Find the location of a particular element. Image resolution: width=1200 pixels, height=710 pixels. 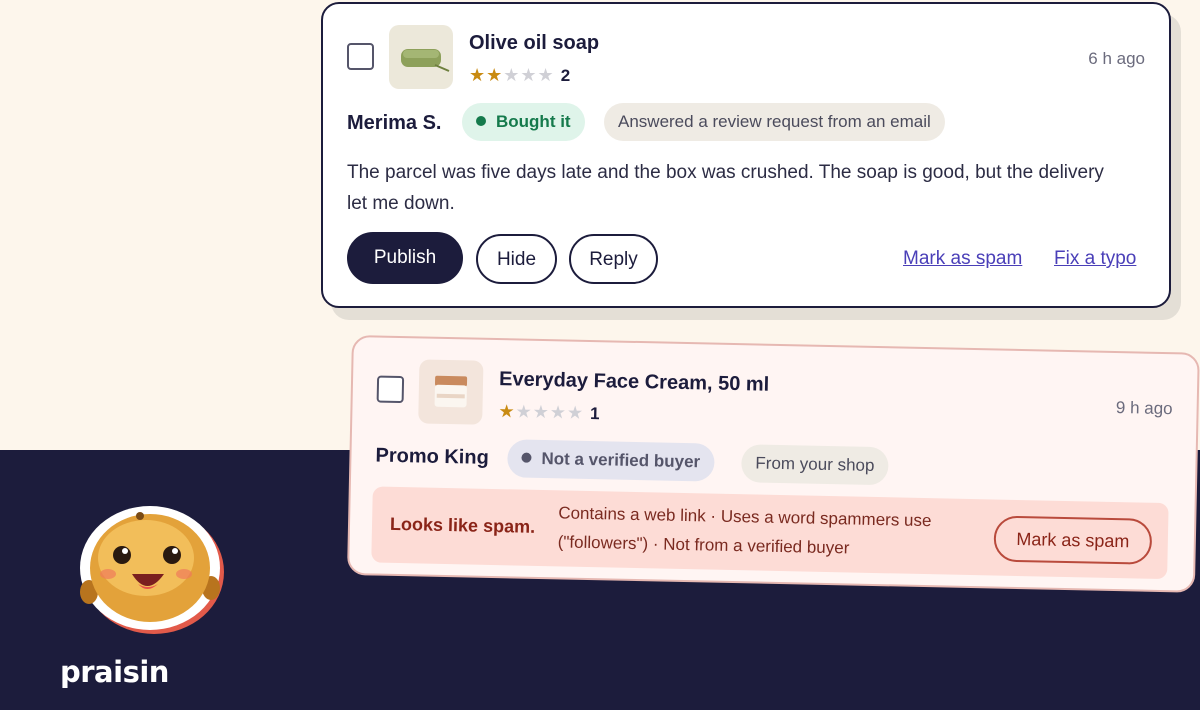

rating-value: 2 is located at coordinates (566, 75).